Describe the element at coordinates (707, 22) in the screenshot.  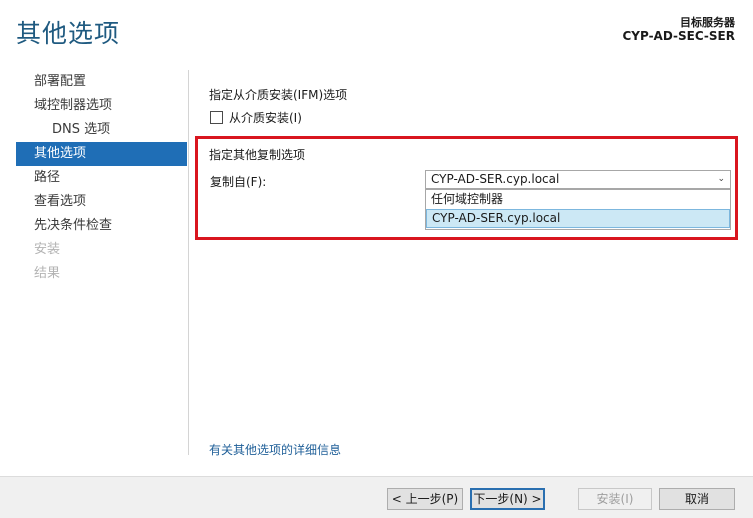
I see `target-server-label: 目标服务器` at that location.